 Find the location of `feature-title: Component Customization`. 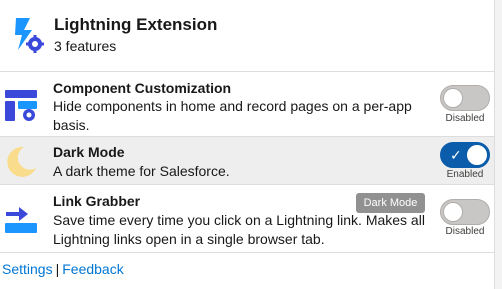

feature-title: Component Customization is located at coordinates (142, 88).